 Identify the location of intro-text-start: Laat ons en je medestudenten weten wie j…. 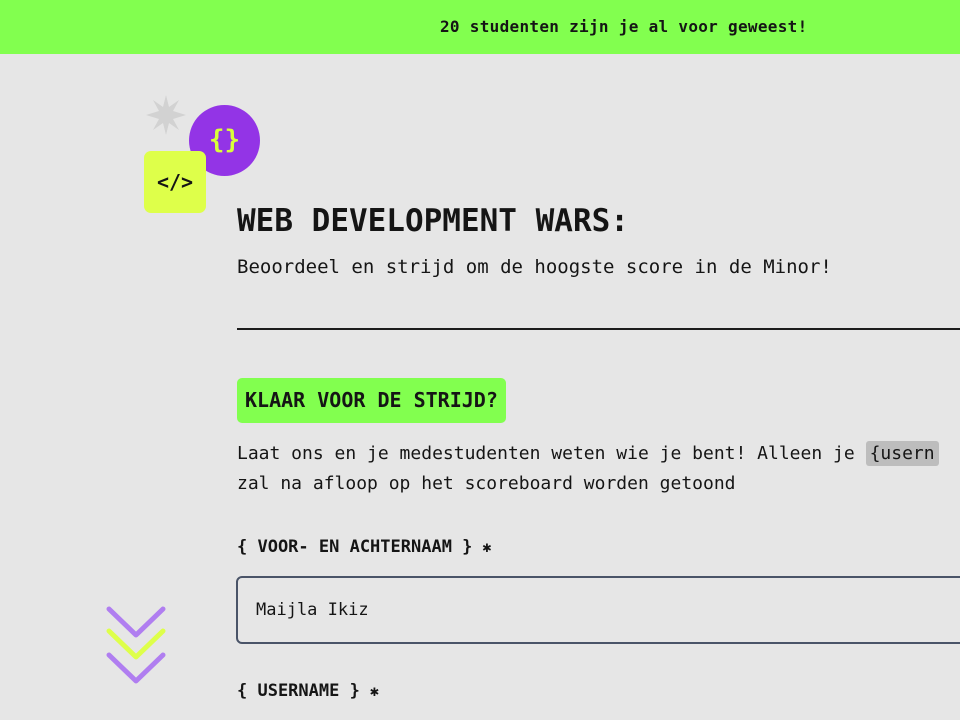
(546, 453).